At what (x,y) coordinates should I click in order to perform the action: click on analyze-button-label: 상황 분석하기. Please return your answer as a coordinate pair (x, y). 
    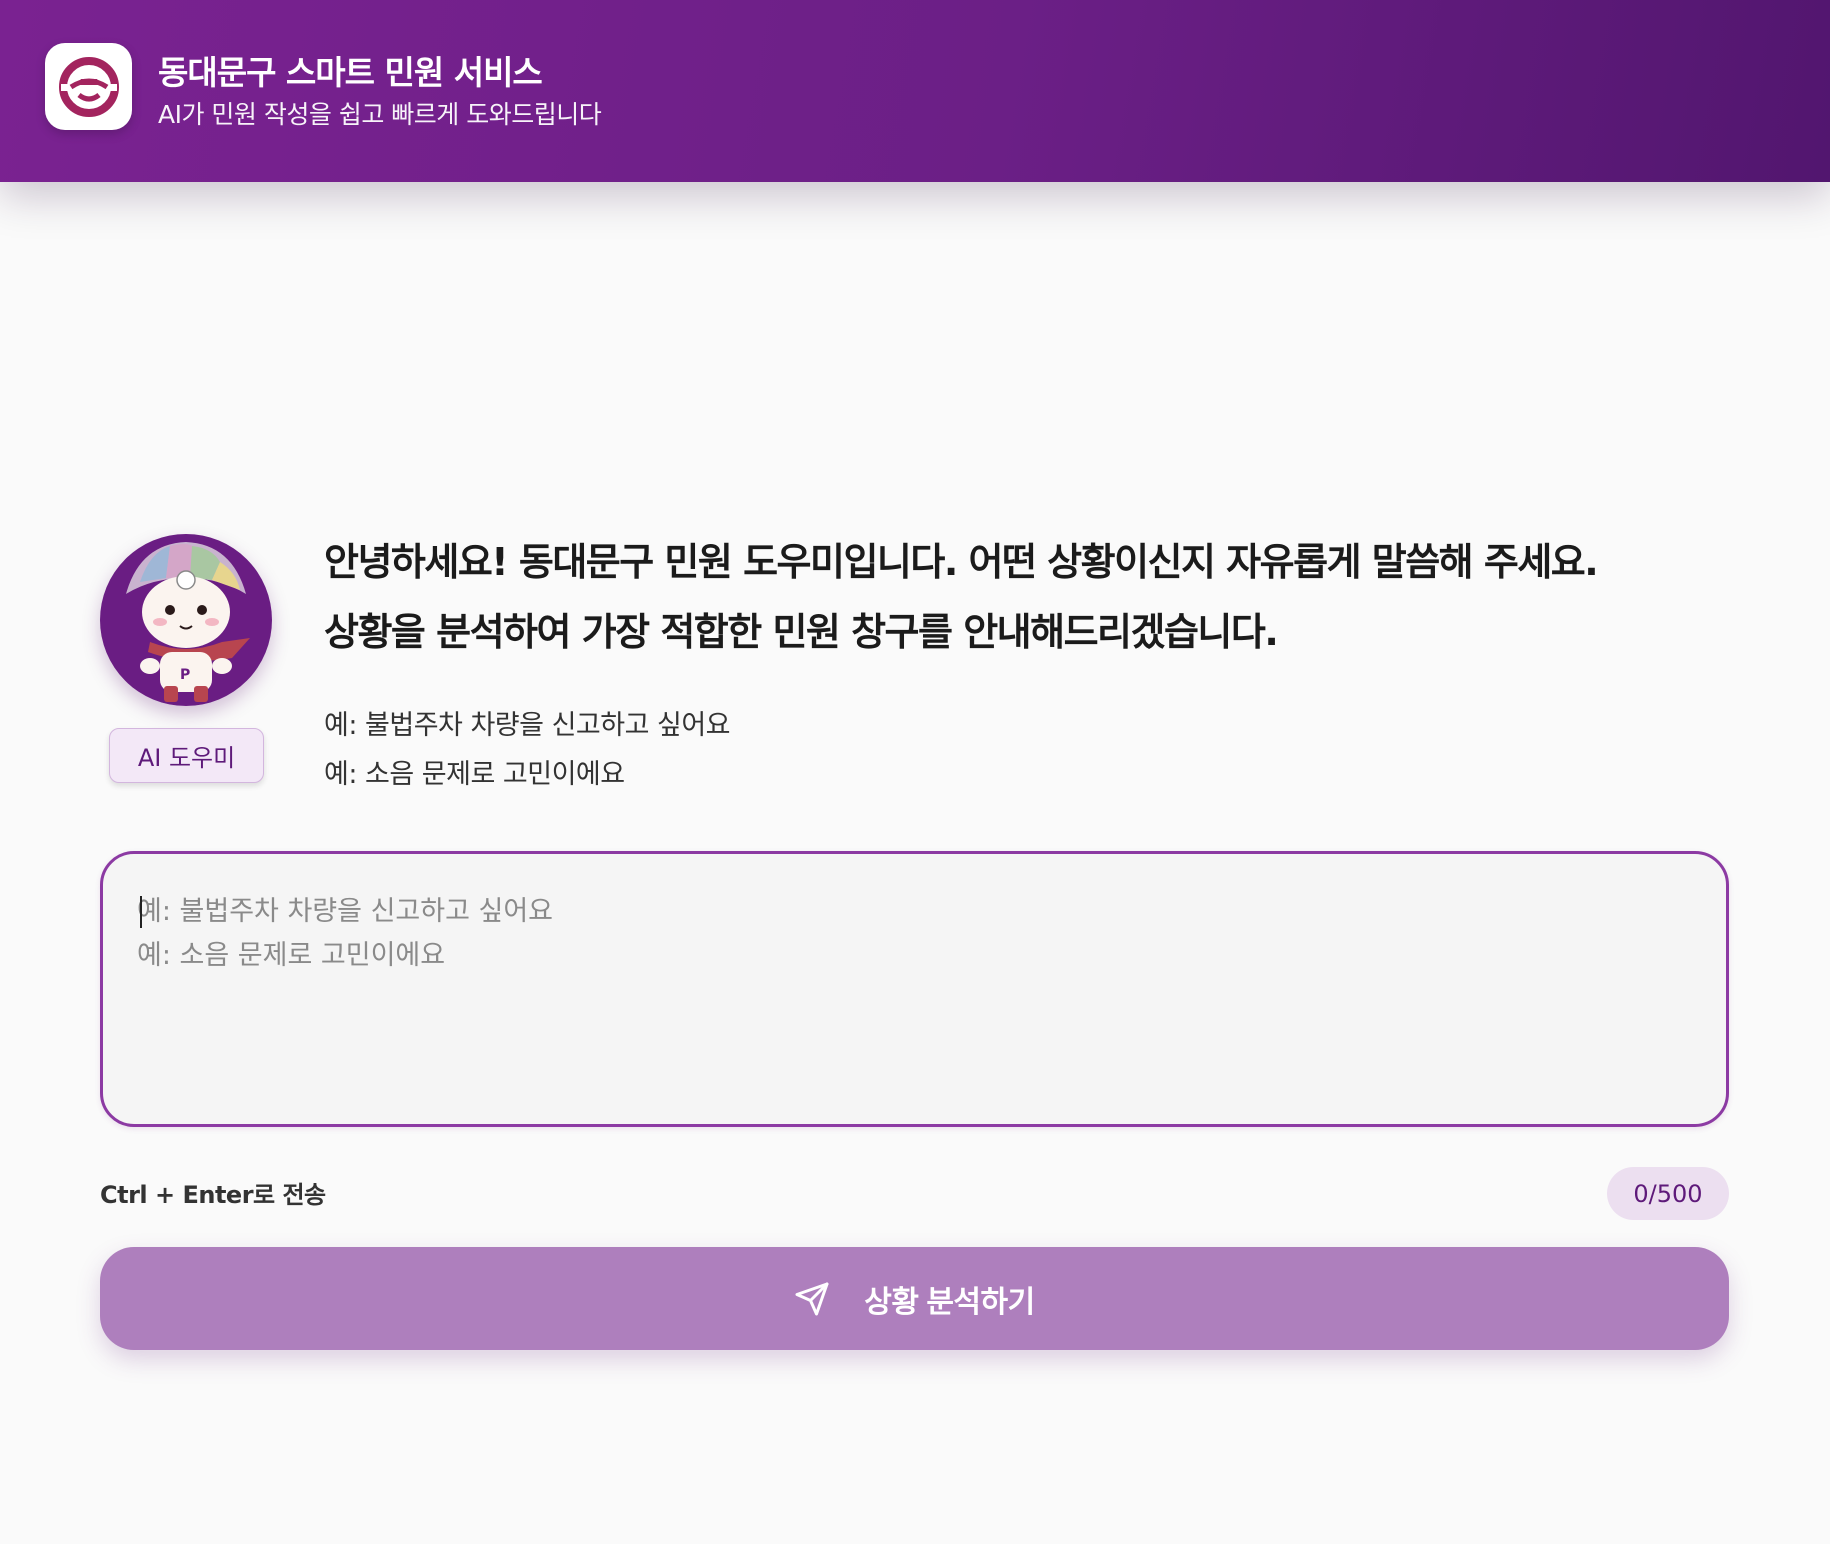
    Looking at the image, I should click on (949, 1302).